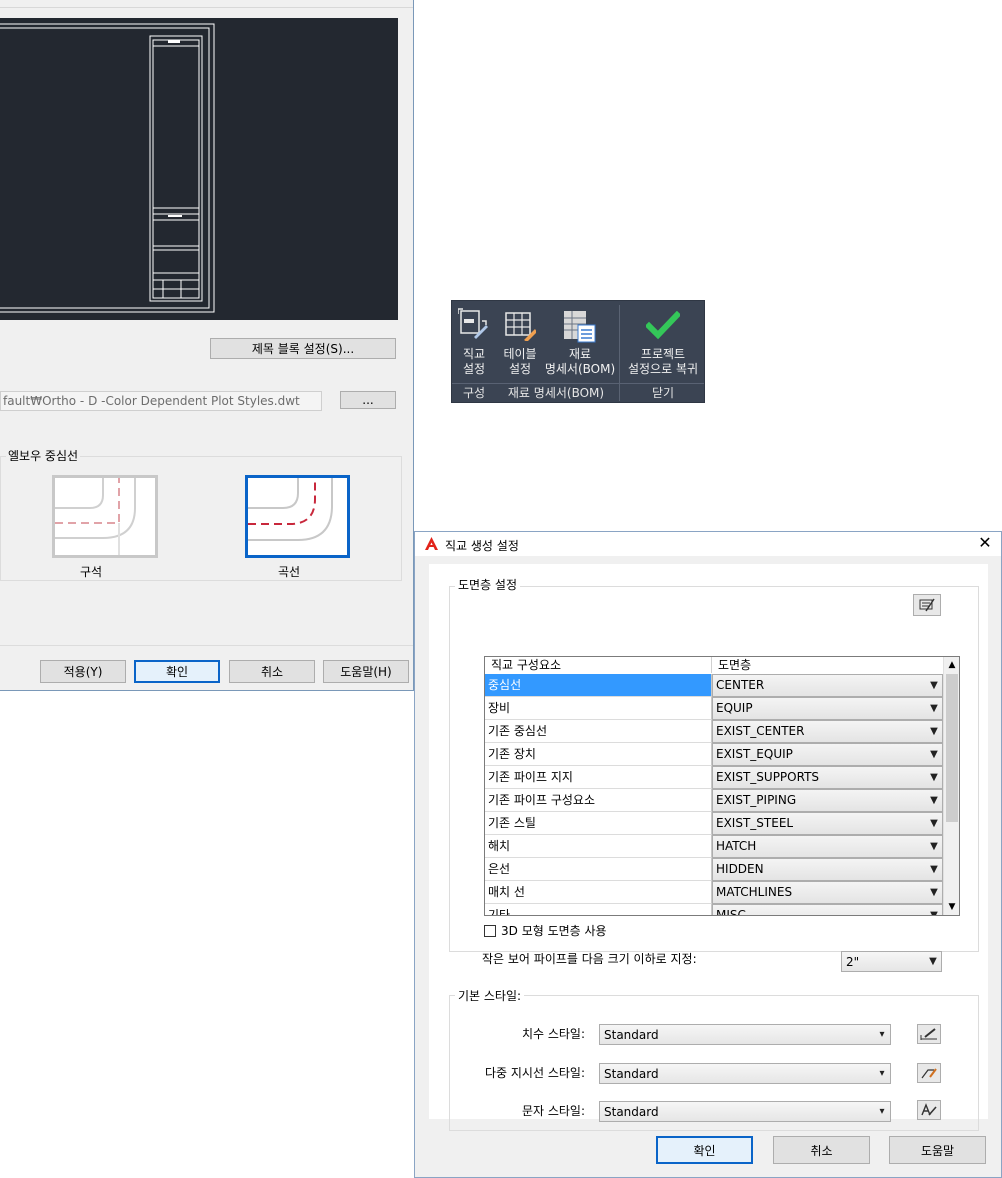 This screenshot has height=1178, width=1002. Describe the element at coordinates (473, 323) in the screenshot. I see `ortho-settings-icon` at that location.